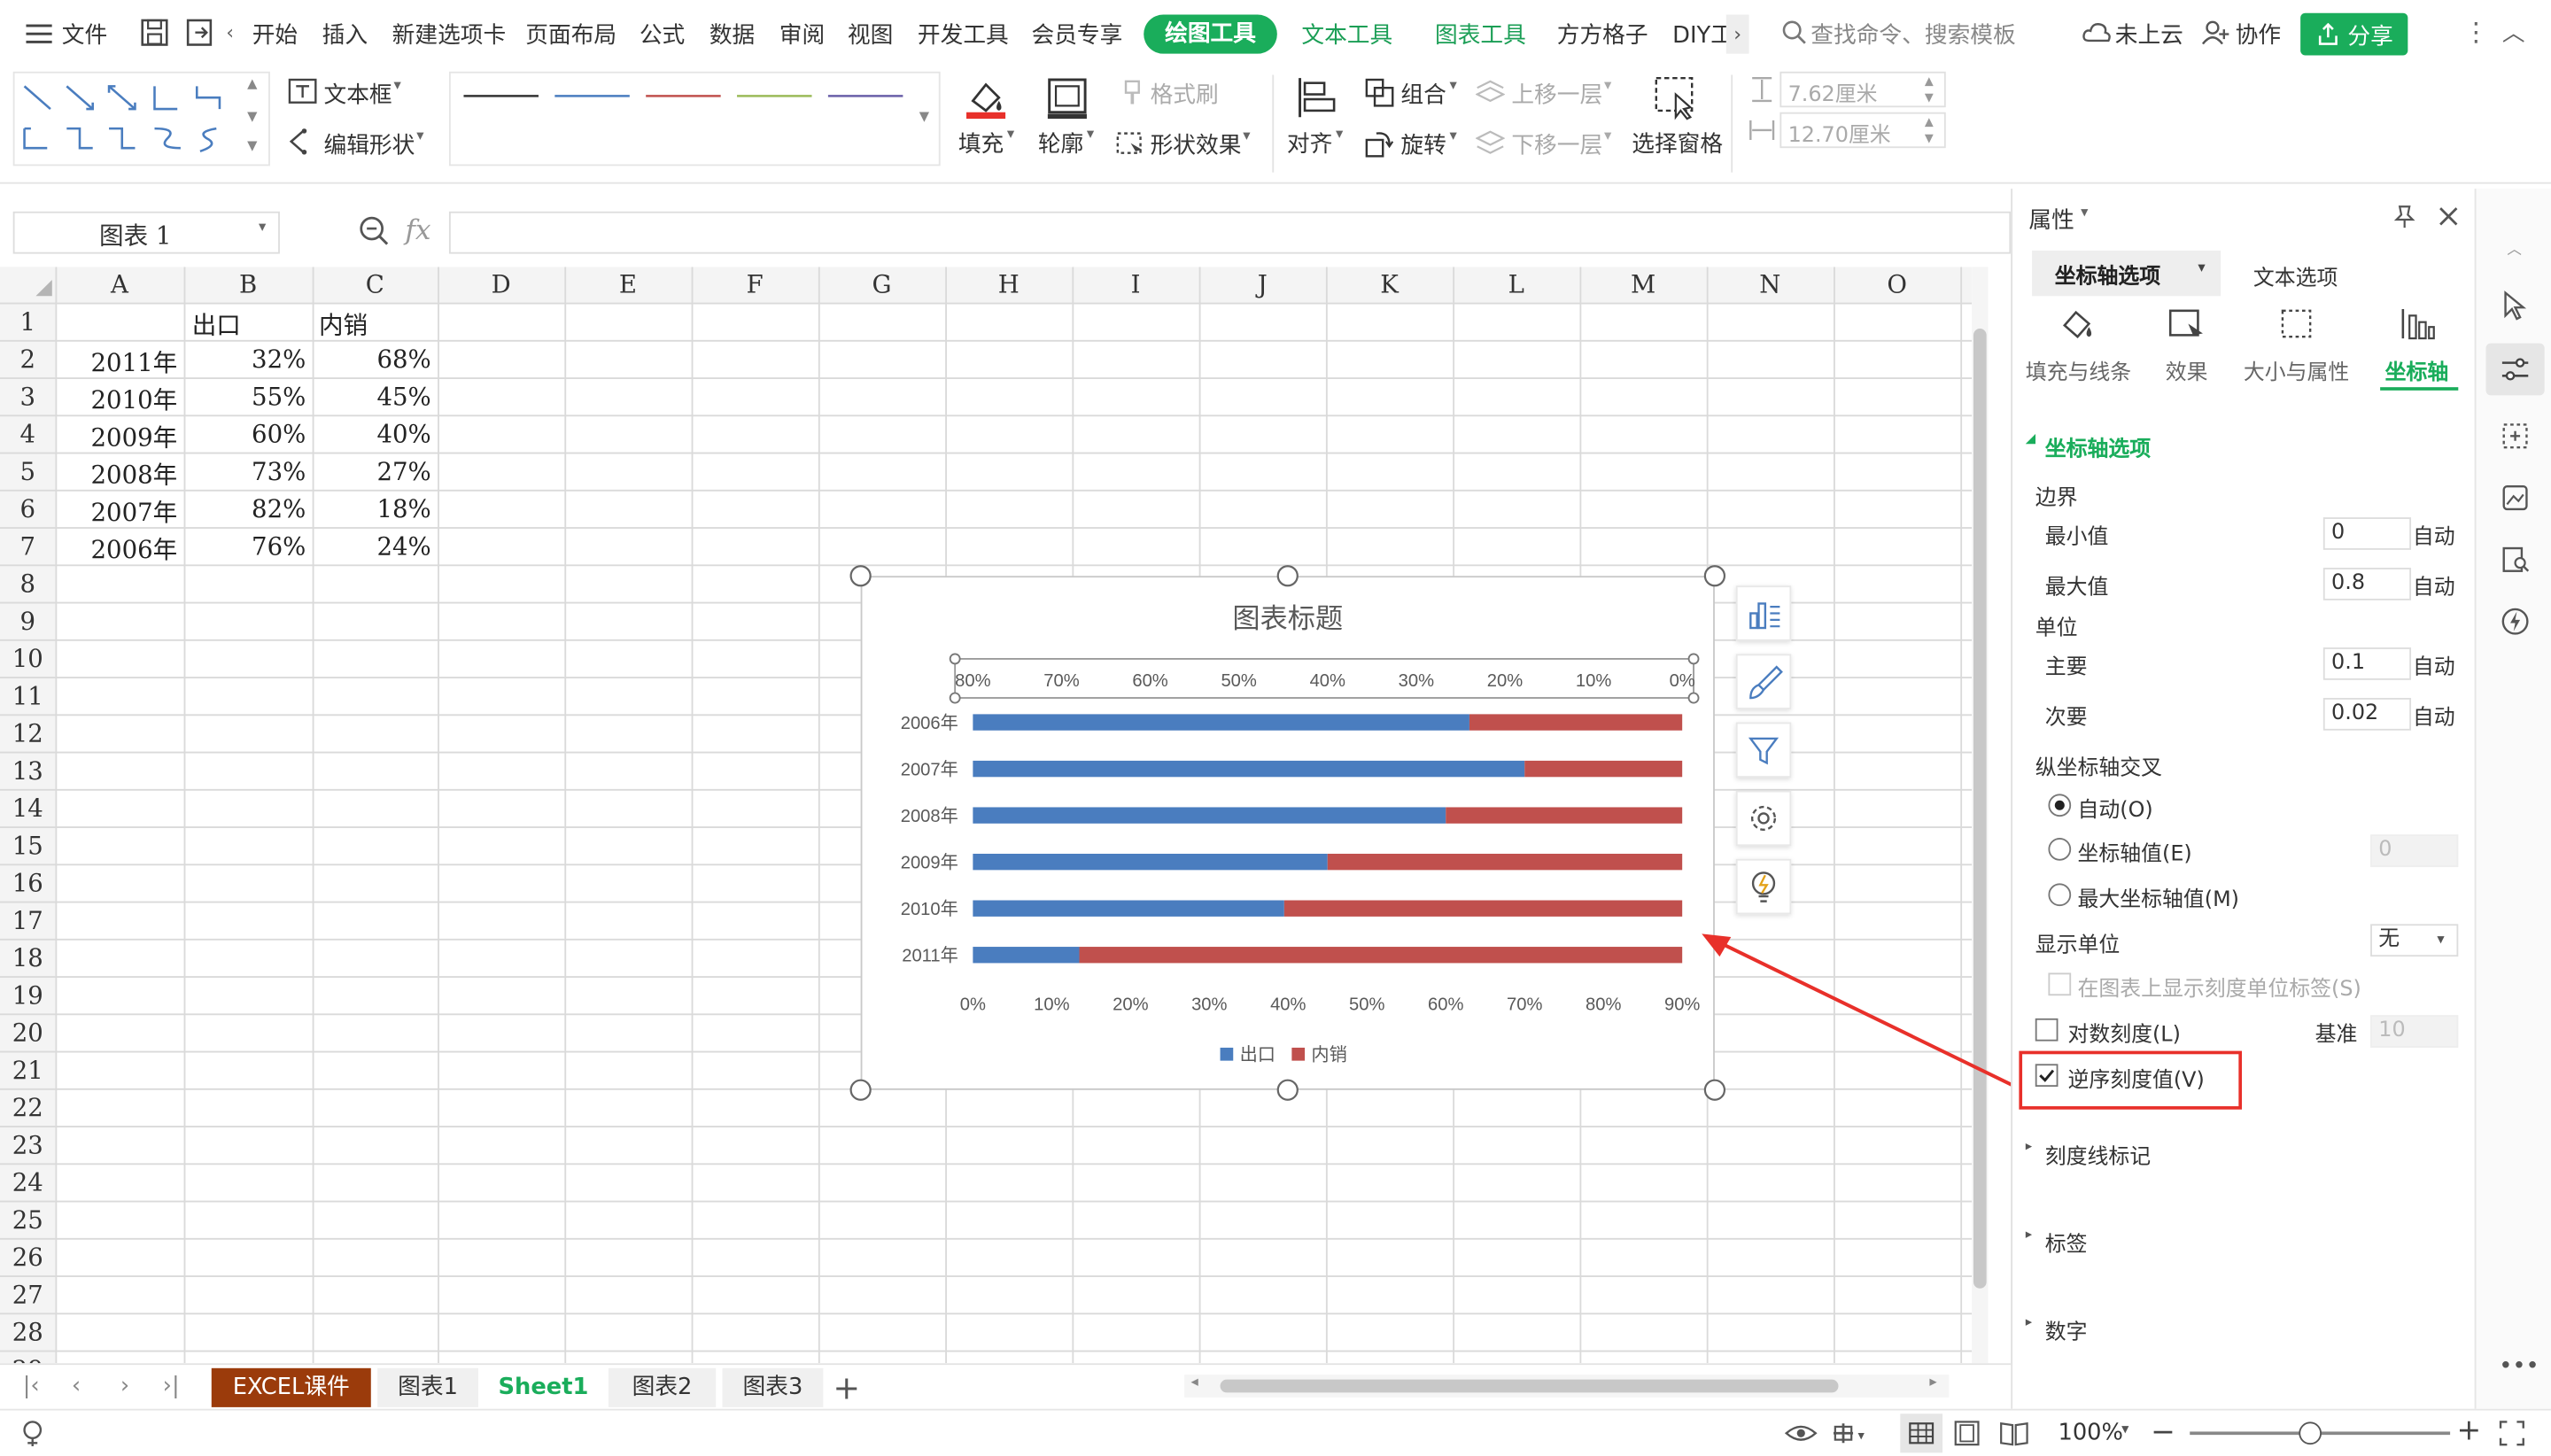 The image size is (2551, 1456). What do you see at coordinates (146, 232) in the screenshot?
I see `name-box: 图表 1 ▾` at bounding box center [146, 232].